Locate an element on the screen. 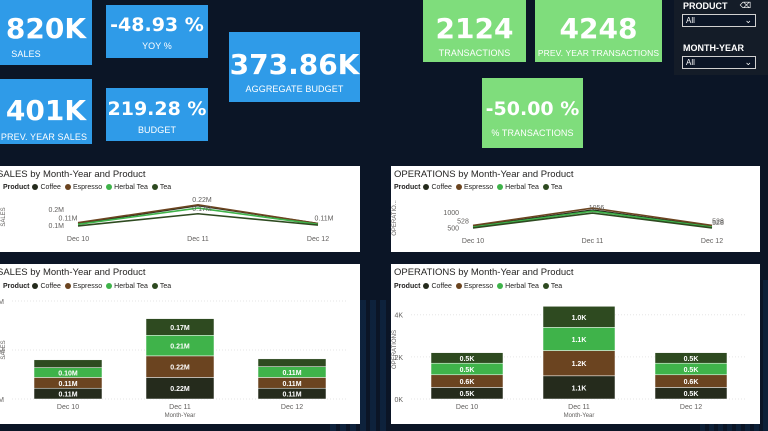 The image size is (768, 431). kpi-transactions-card: 2124 TRANSACTIONS is located at coordinates (474, 31).